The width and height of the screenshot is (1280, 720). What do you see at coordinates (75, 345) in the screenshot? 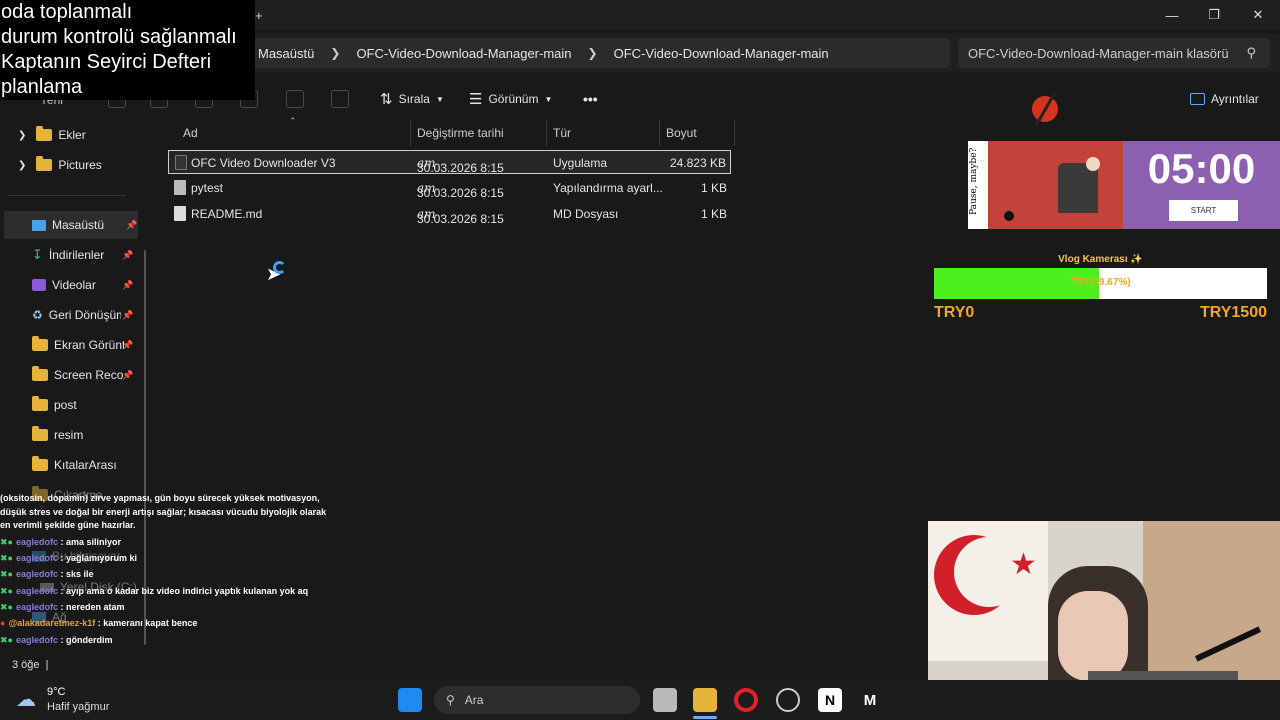
I see `sidebar-item-screenshots: Ekran Görüntü 📌` at bounding box center [75, 345].